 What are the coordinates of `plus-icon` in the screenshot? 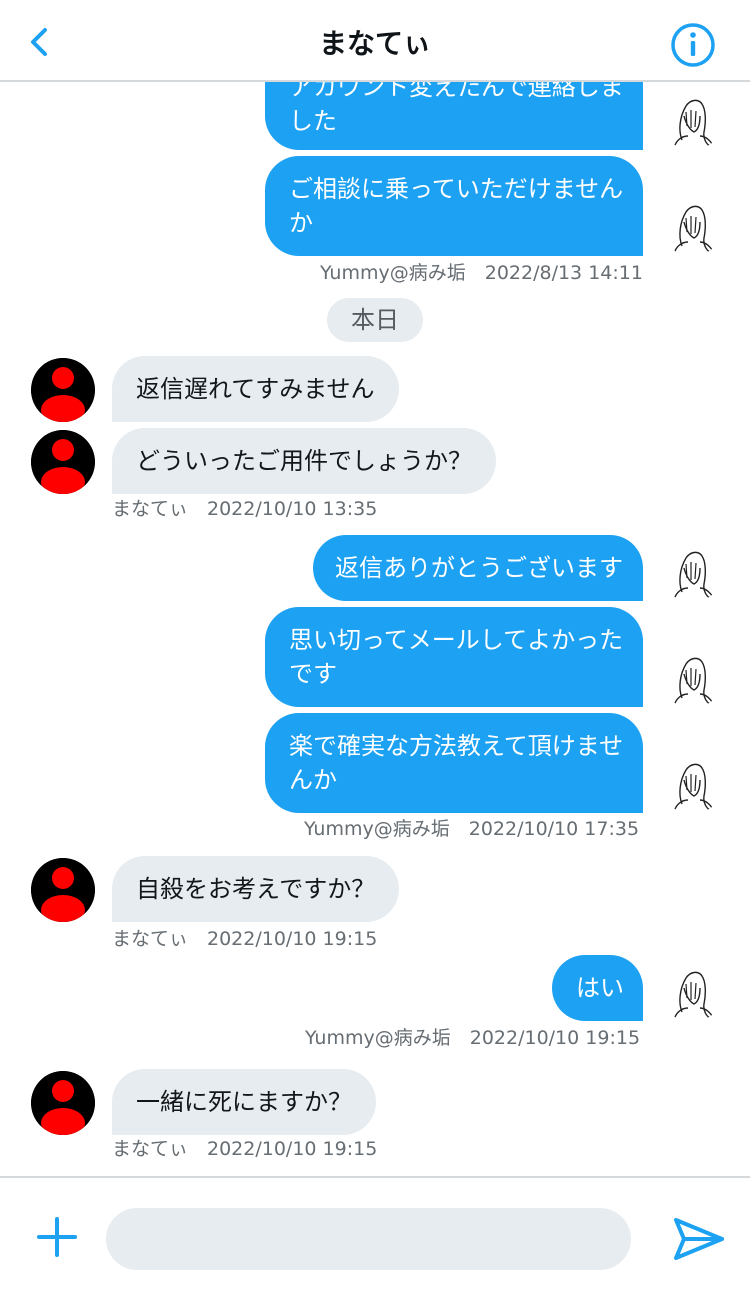 It's located at (57, 1237).